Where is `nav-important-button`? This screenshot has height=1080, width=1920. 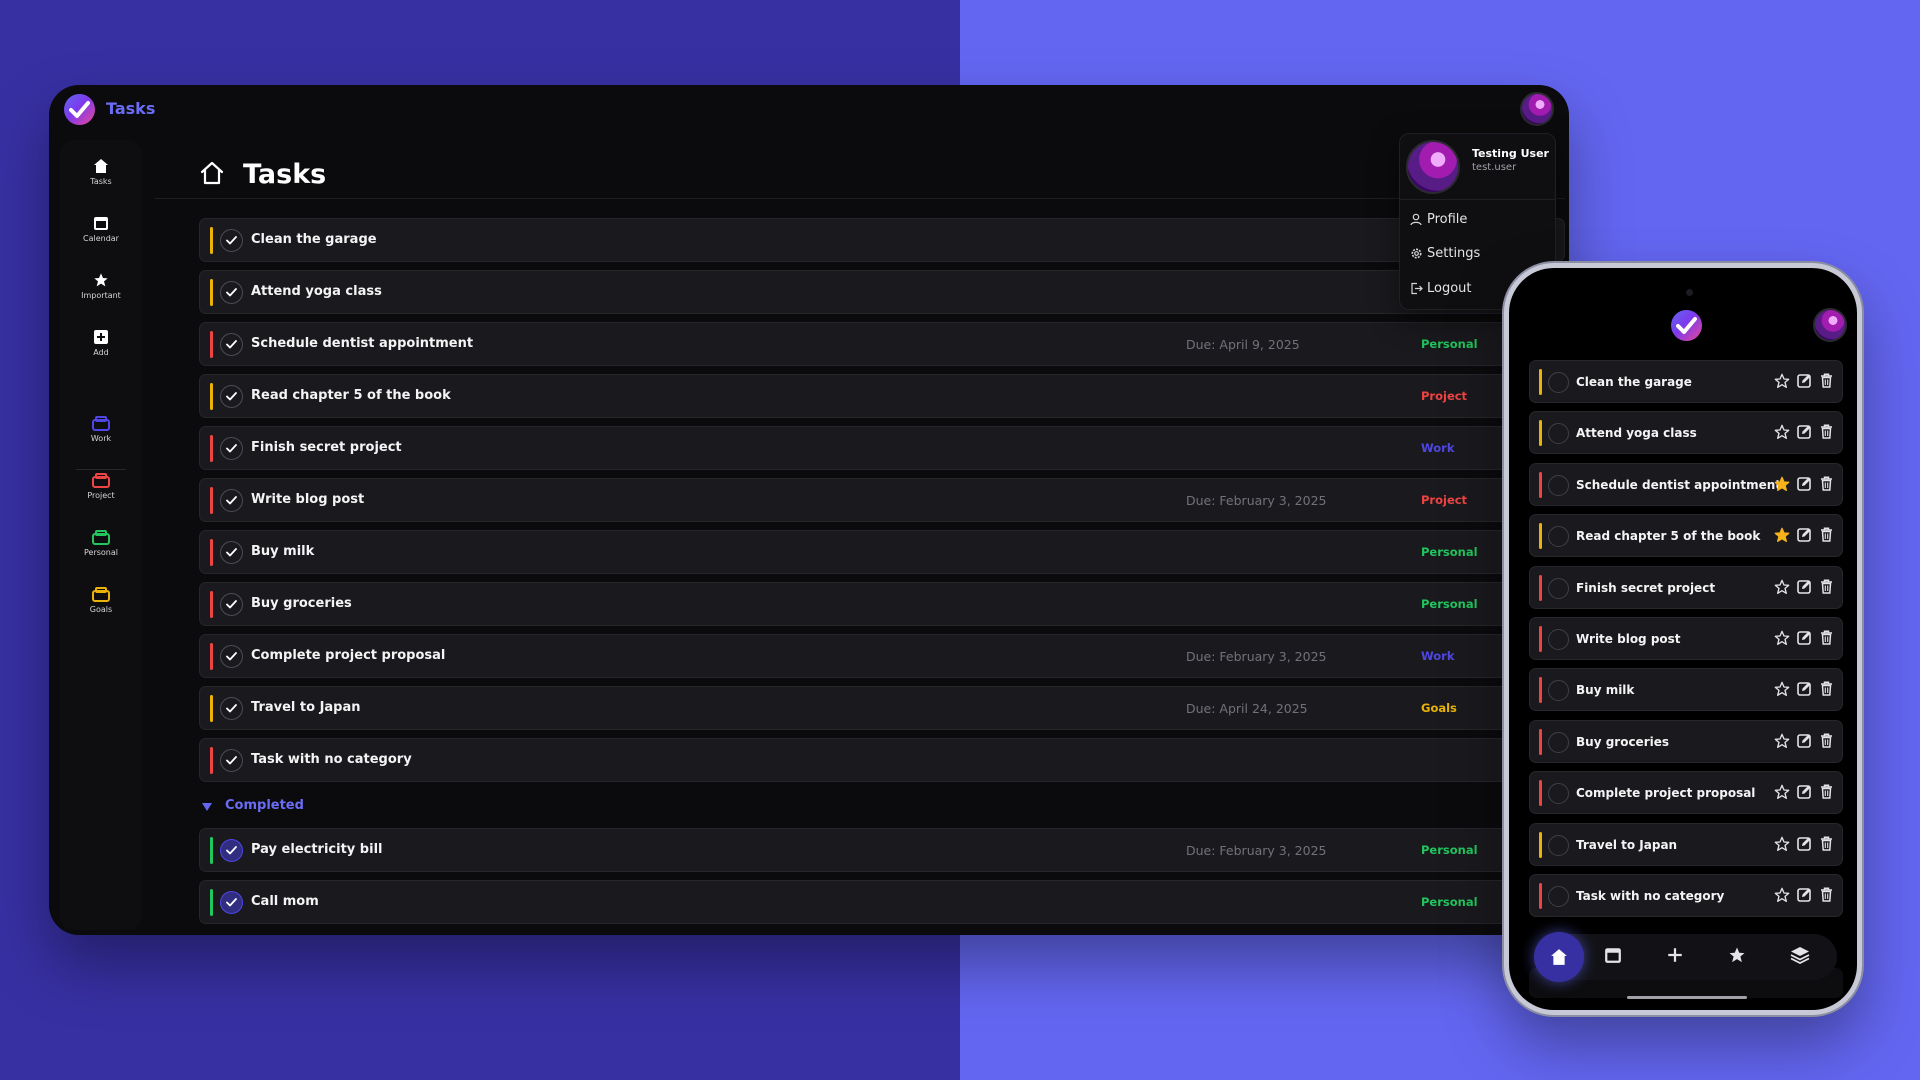
nav-important-button is located at coordinates (1737, 957).